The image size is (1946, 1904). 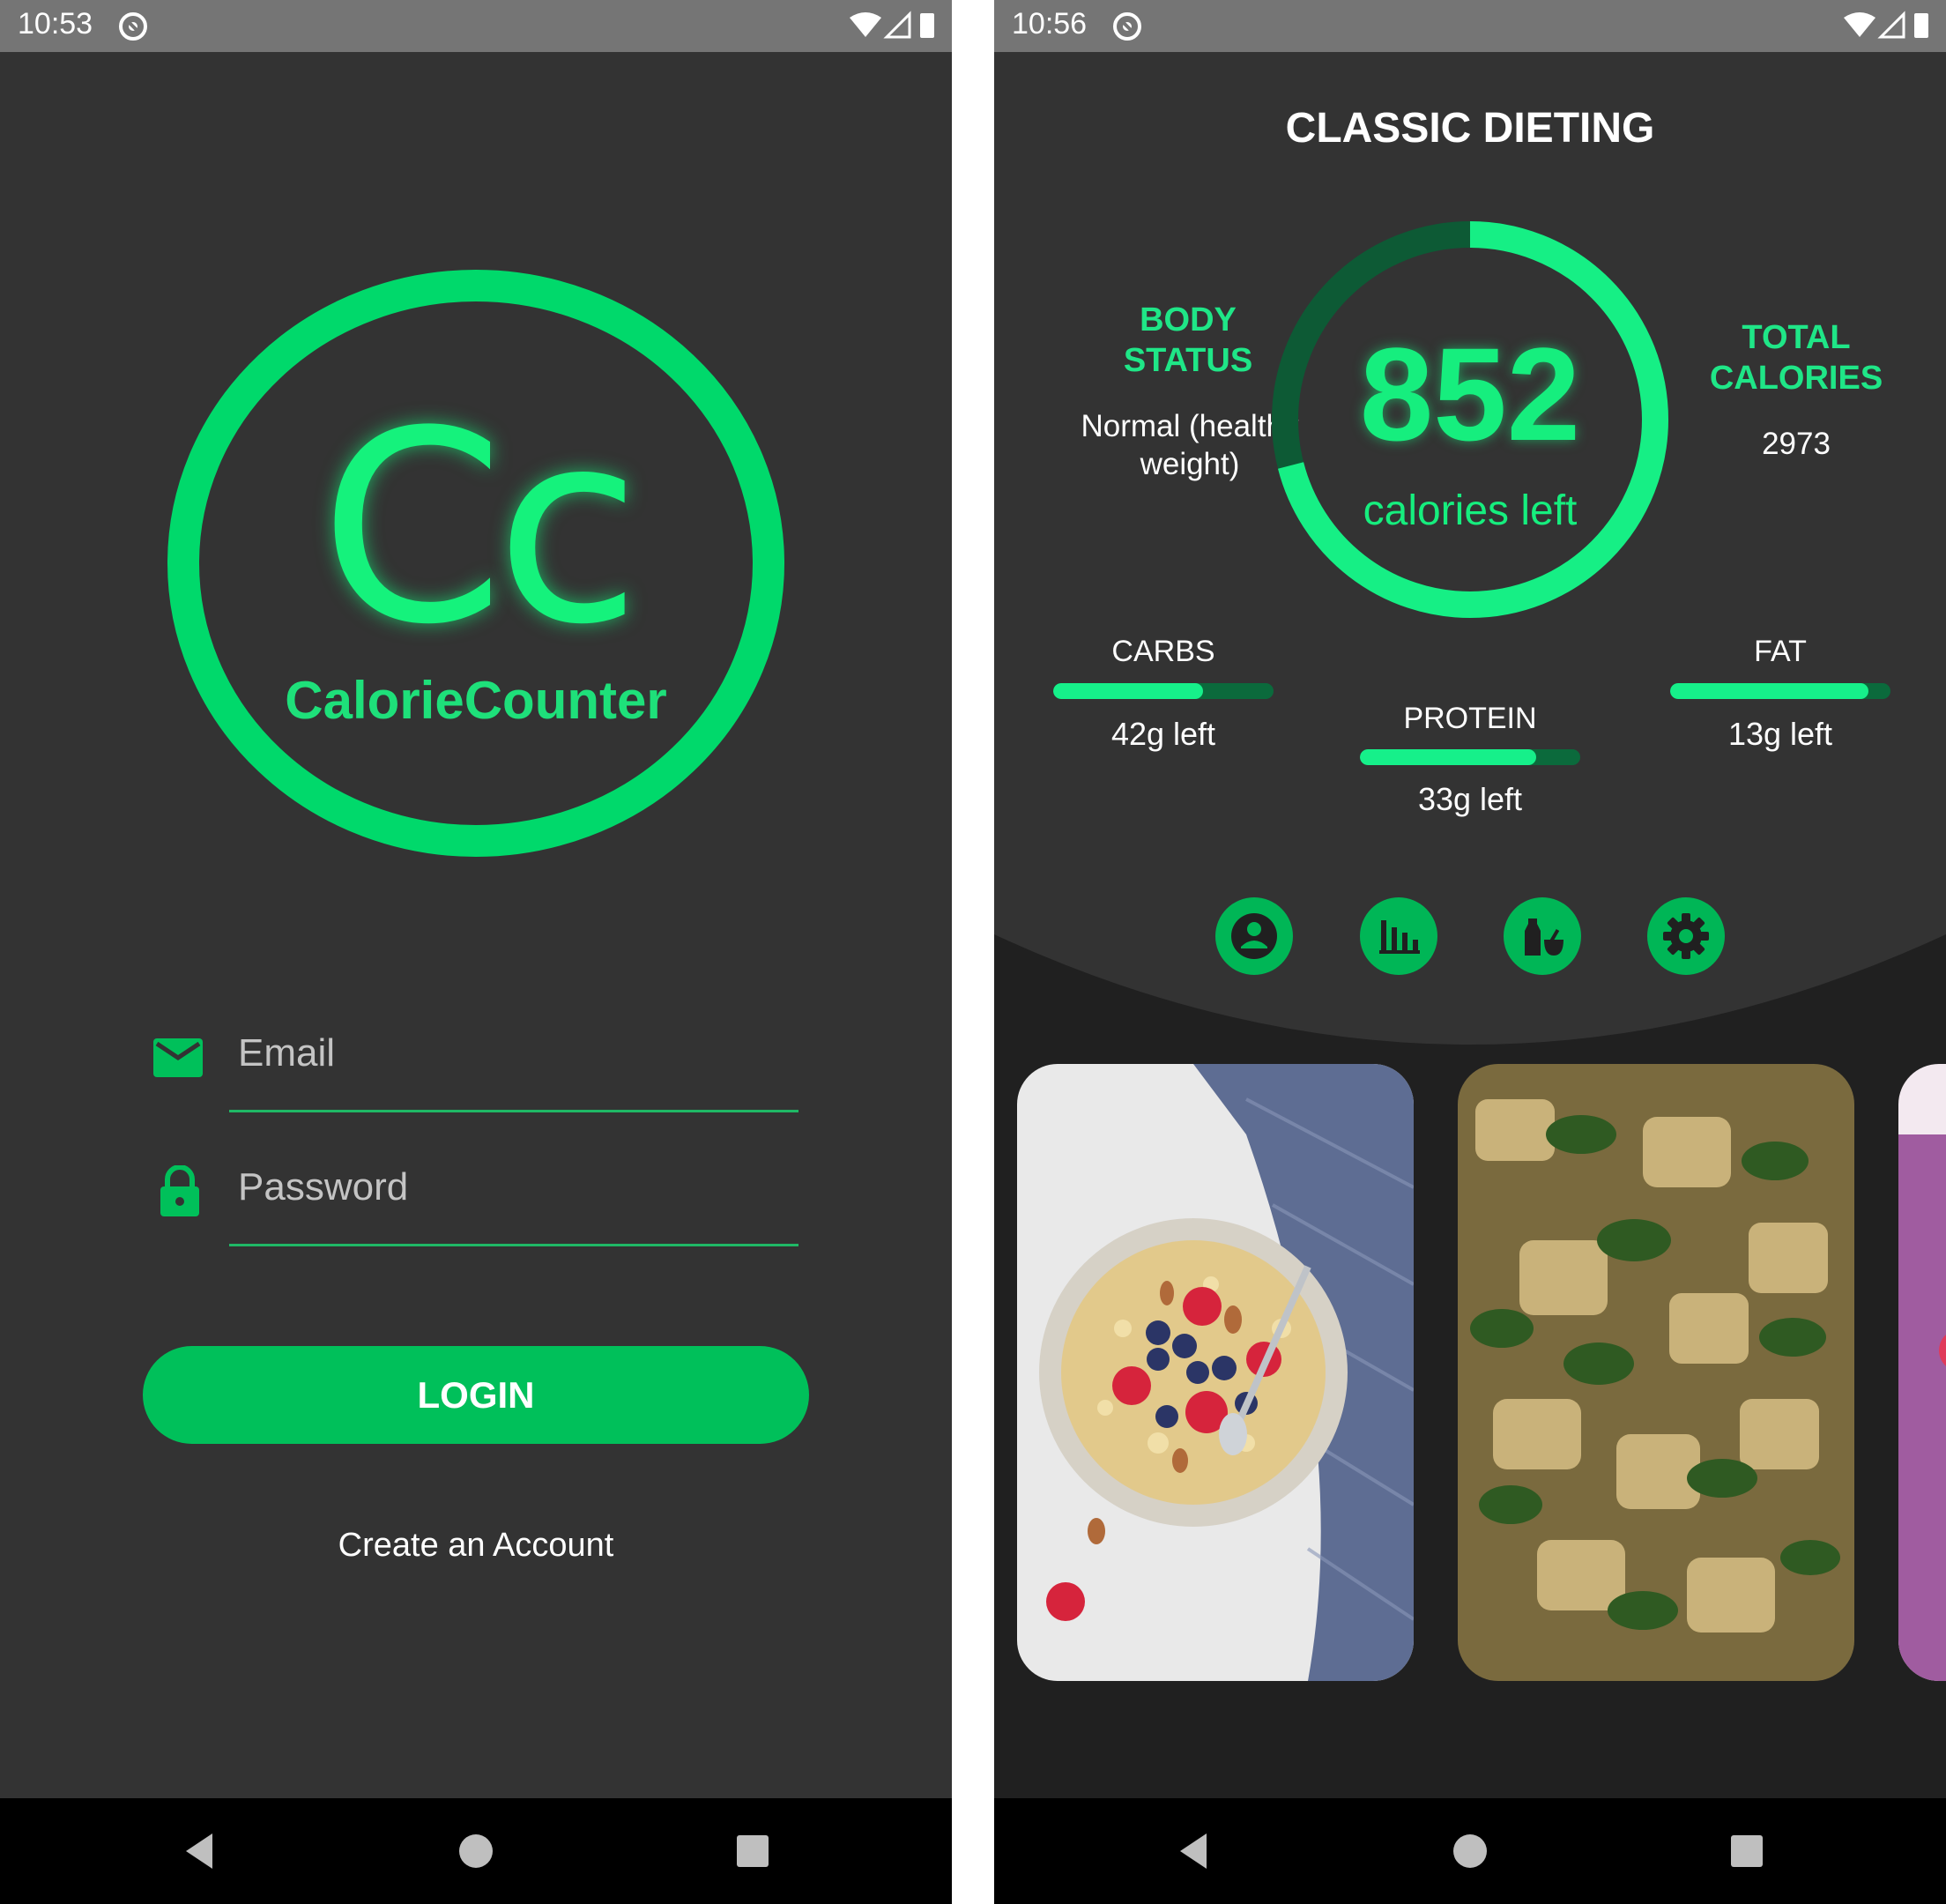 What do you see at coordinates (1470, 26) in the screenshot?
I see `status-bar: 10:56` at bounding box center [1470, 26].